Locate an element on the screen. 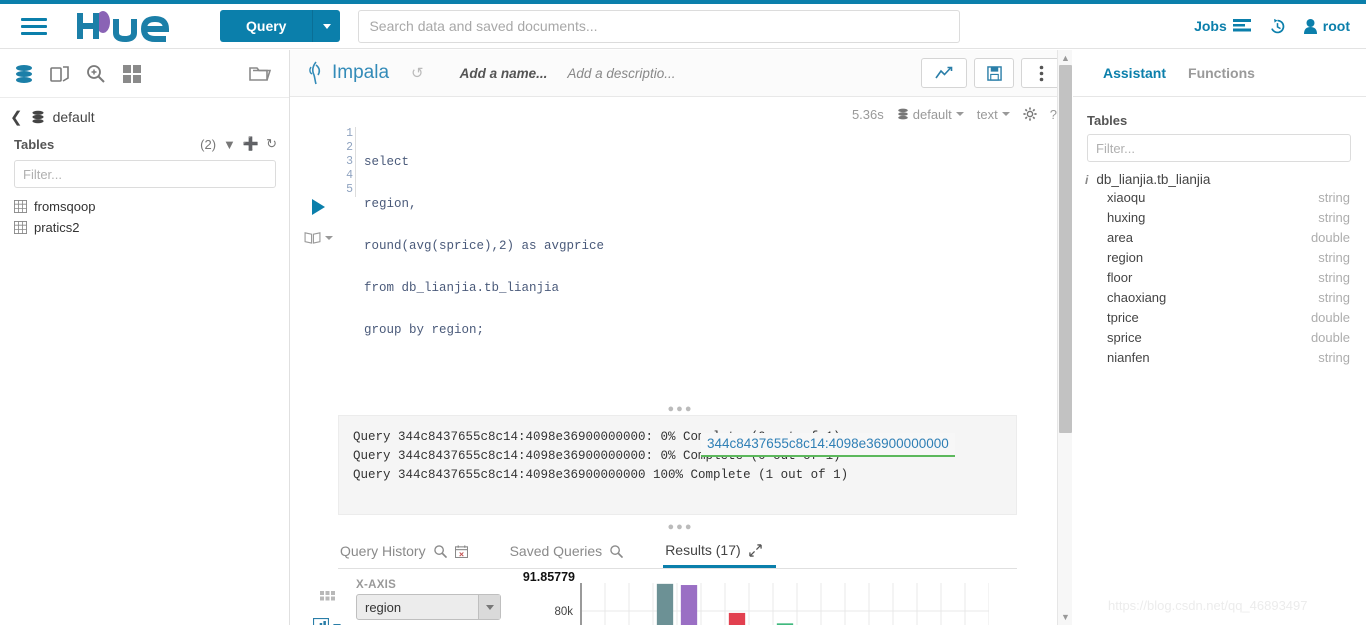 This screenshot has height=625, width=1366. help-button: ? is located at coordinates (1053, 114).